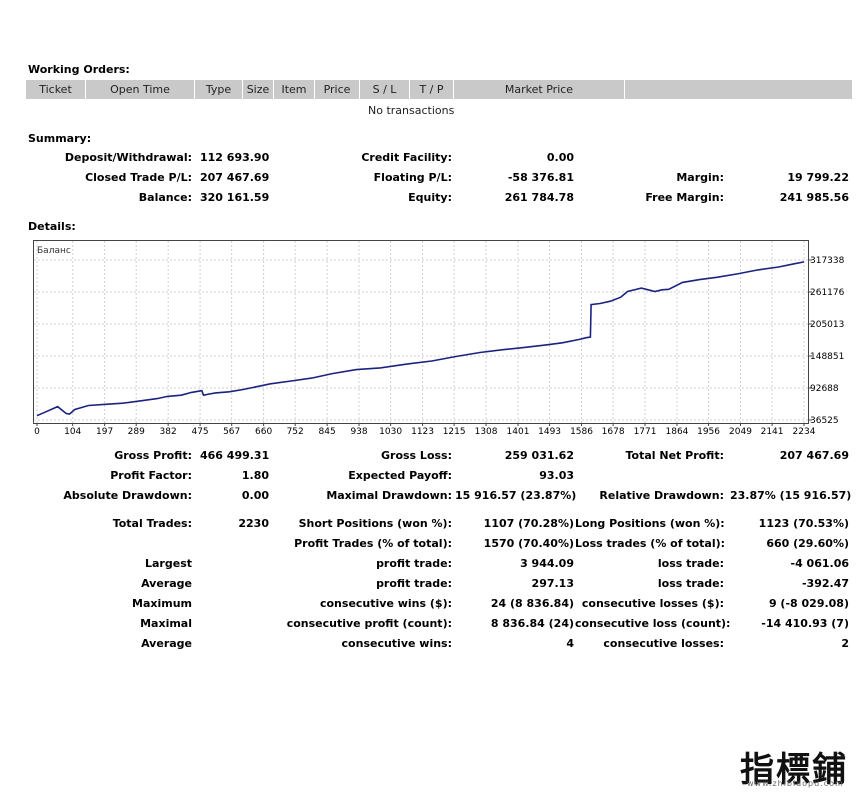 This screenshot has height=792, width=867. What do you see at coordinates (805, 623) in the screenshot?
I see `stats2-value-3: -14 410.93 (7)` at bounding box center [805, 623].